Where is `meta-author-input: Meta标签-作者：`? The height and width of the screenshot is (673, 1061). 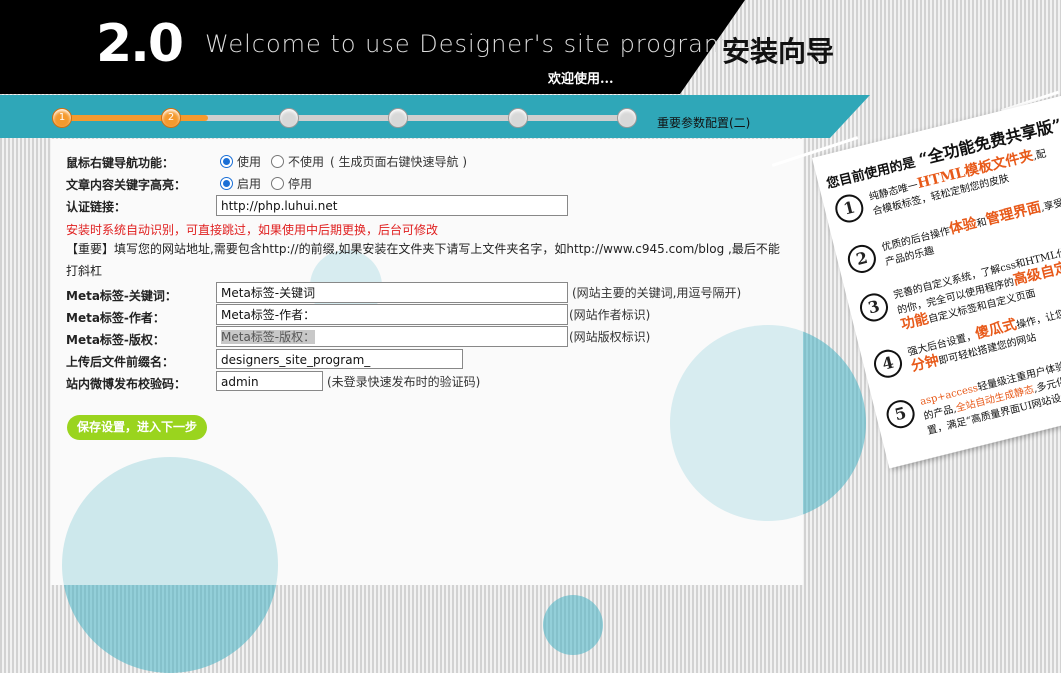 meta-author-input: Meta标签-作者： is located at coordinates (392, 314).